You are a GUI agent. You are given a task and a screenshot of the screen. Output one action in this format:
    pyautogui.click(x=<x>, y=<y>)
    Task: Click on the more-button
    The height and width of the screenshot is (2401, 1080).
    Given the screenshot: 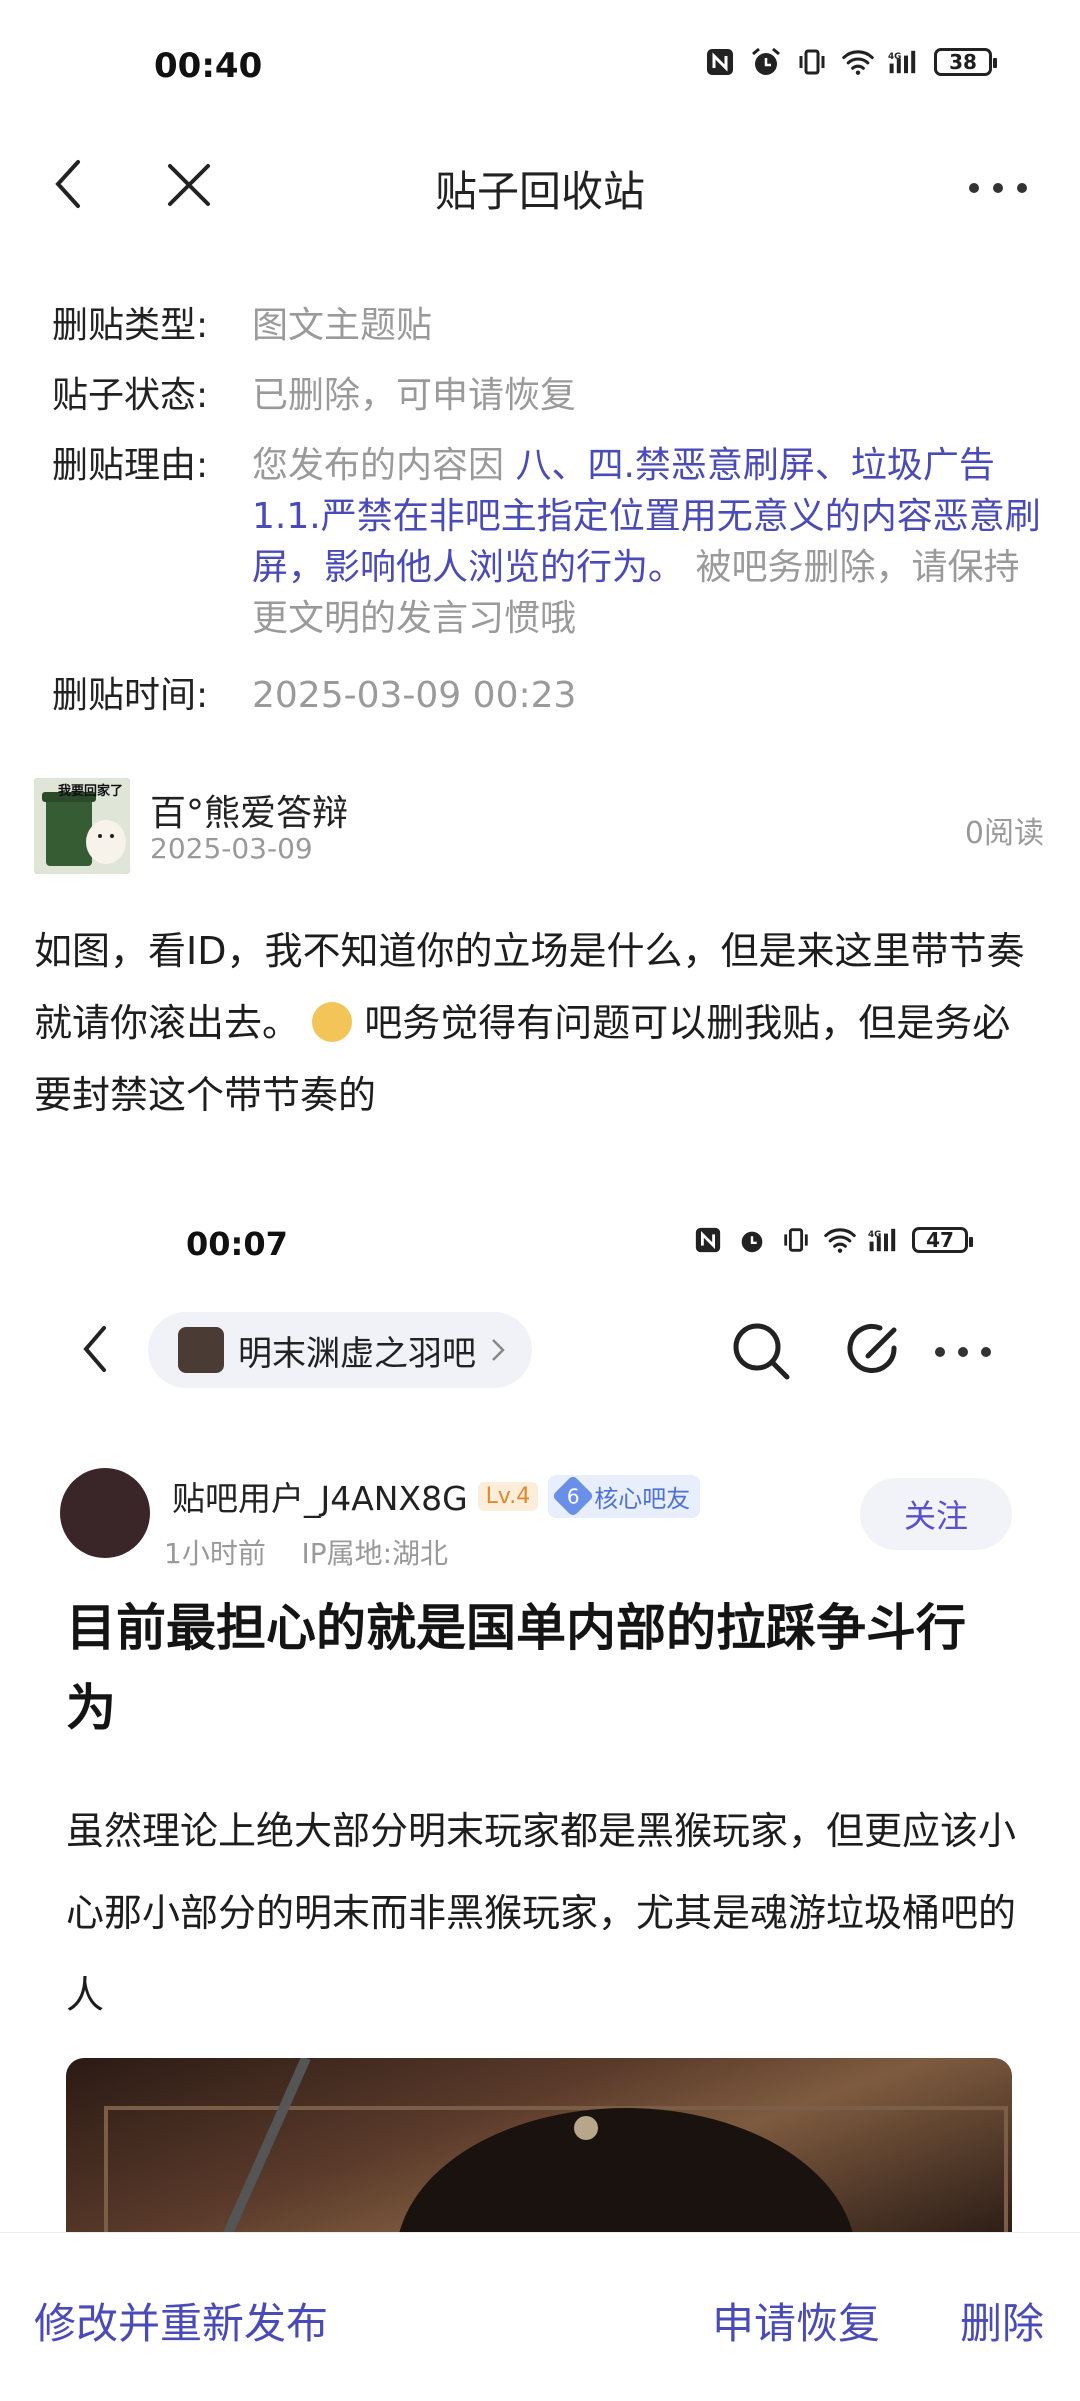 What is the action you would take?
    pyautogui.click(x=998, y=189)
    